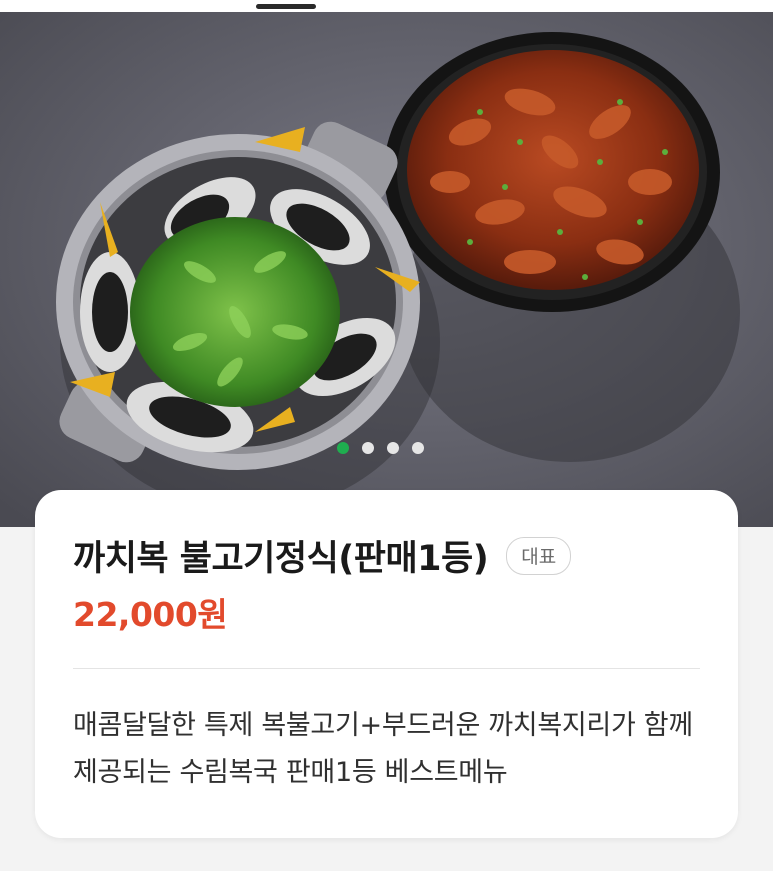 The image size is (773, 871). I want to click on menu-title: 까치복 불고기정식(판매1등), so click(281, 559).